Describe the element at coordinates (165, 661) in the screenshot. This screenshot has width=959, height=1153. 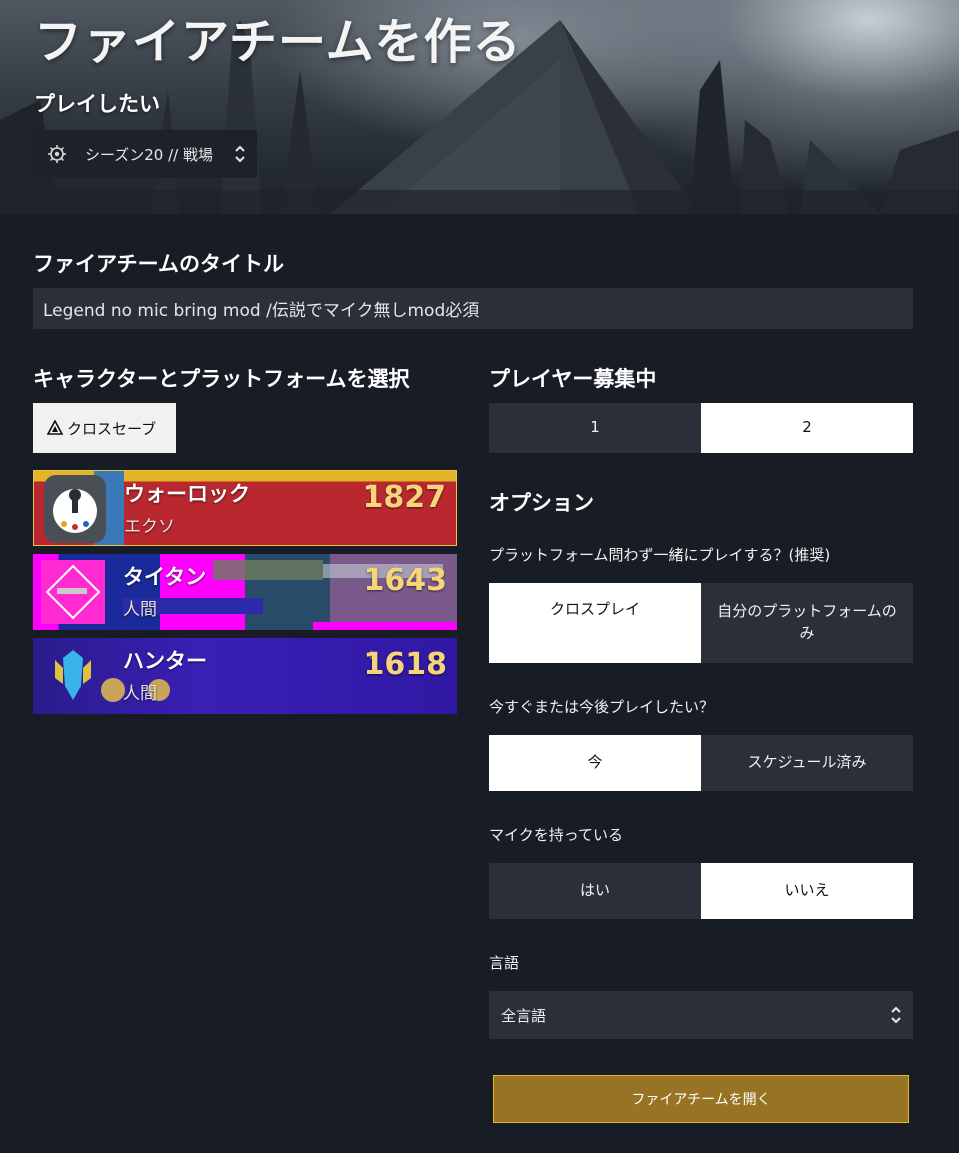
I see `character-class: ハンター` at that location.